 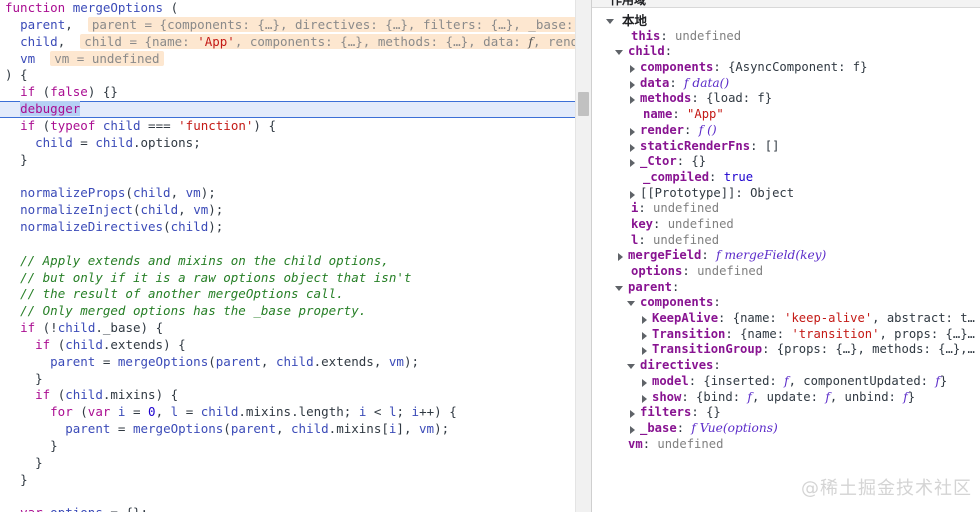 I want to click on tree-row-compiled: _compiled: true, so click(x=786, y=178).